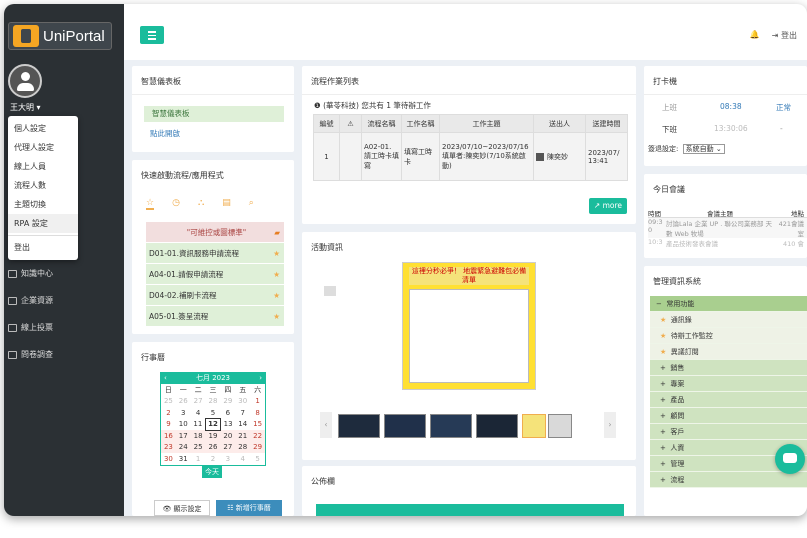 This screenshot has width=807, height=538. What do you see at coordinates (784, 35) in the screenshot?
I see `logout-link: ⇥ 登出` at bounding box center [784, 35].